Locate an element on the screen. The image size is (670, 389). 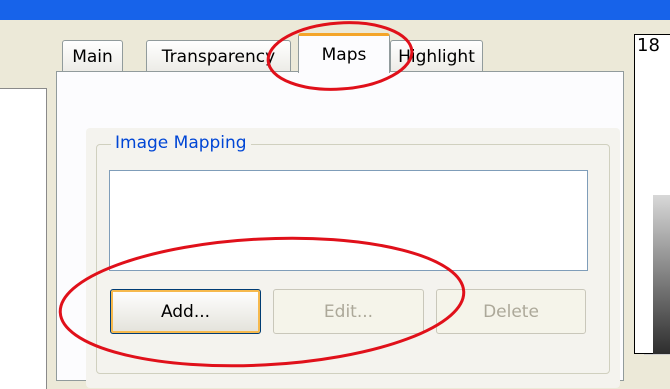
preview-image is located at coordinates (661, 275).